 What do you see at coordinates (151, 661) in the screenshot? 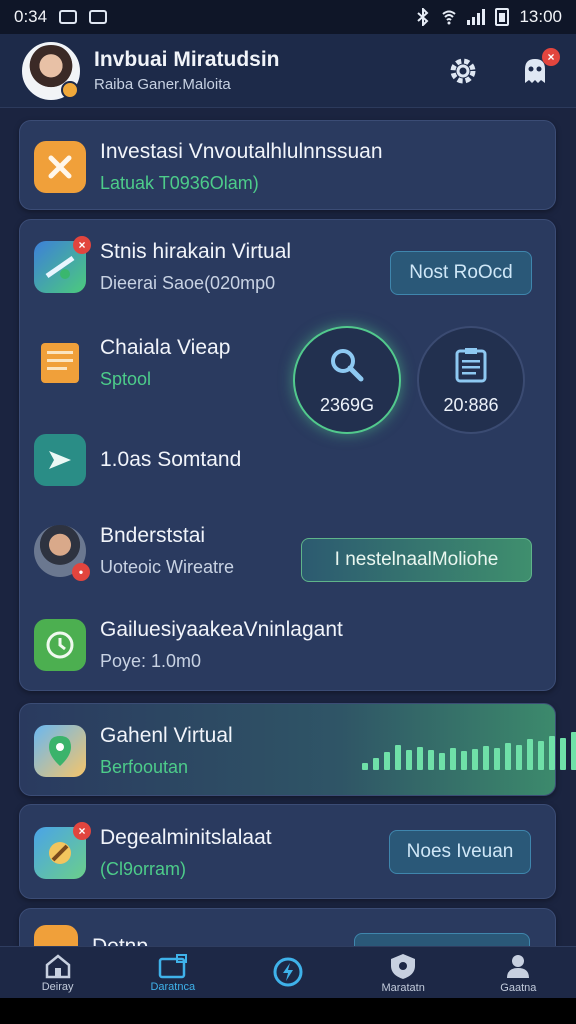
I see `item-subtitle: Poye: 1.0m0` at bounding box center [151, 661].